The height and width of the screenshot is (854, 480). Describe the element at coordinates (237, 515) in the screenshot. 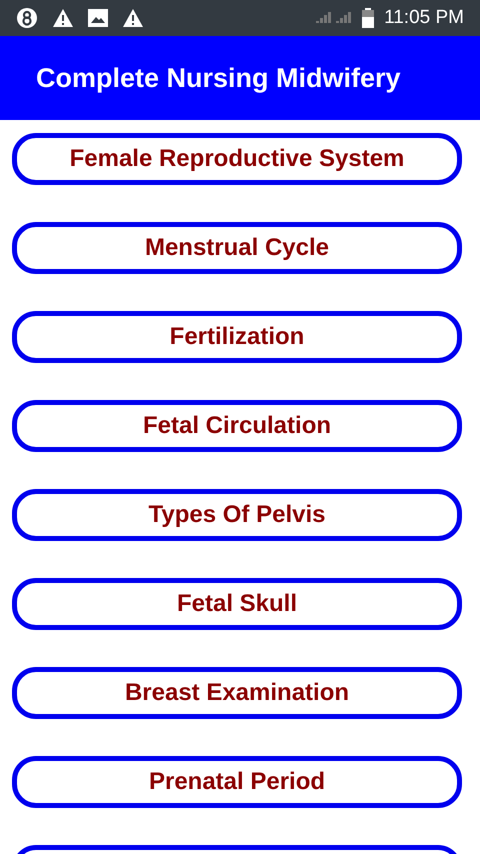

I see `topic-button: Types Of Pelvis` at that location.